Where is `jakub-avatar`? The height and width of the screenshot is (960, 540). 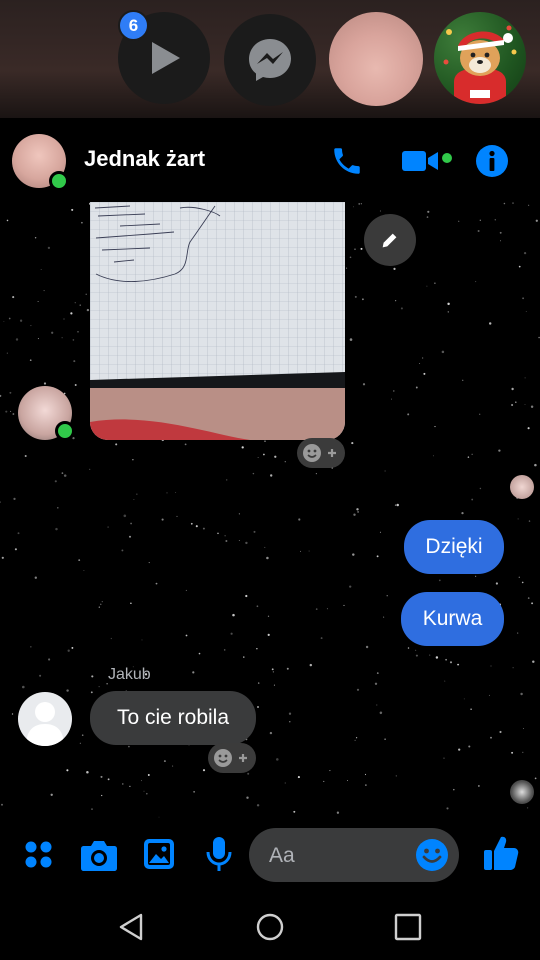 jakub-avatar is located at coordinates (45, 719).